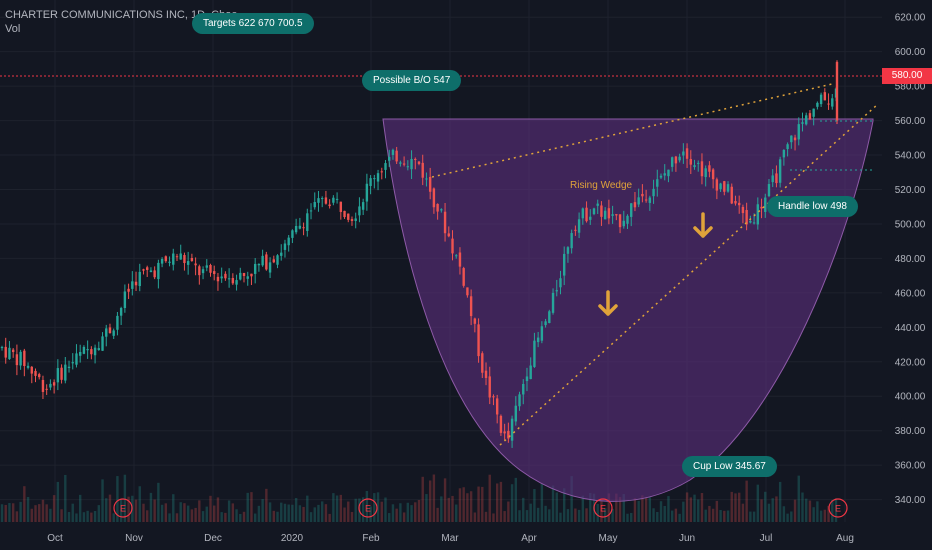 This screenshot has height=550, width=932. What do you see at coordinates (480, 508) in the screenshot?
I see `earnings-markers: EEEE` at bounding box center [480, 508].